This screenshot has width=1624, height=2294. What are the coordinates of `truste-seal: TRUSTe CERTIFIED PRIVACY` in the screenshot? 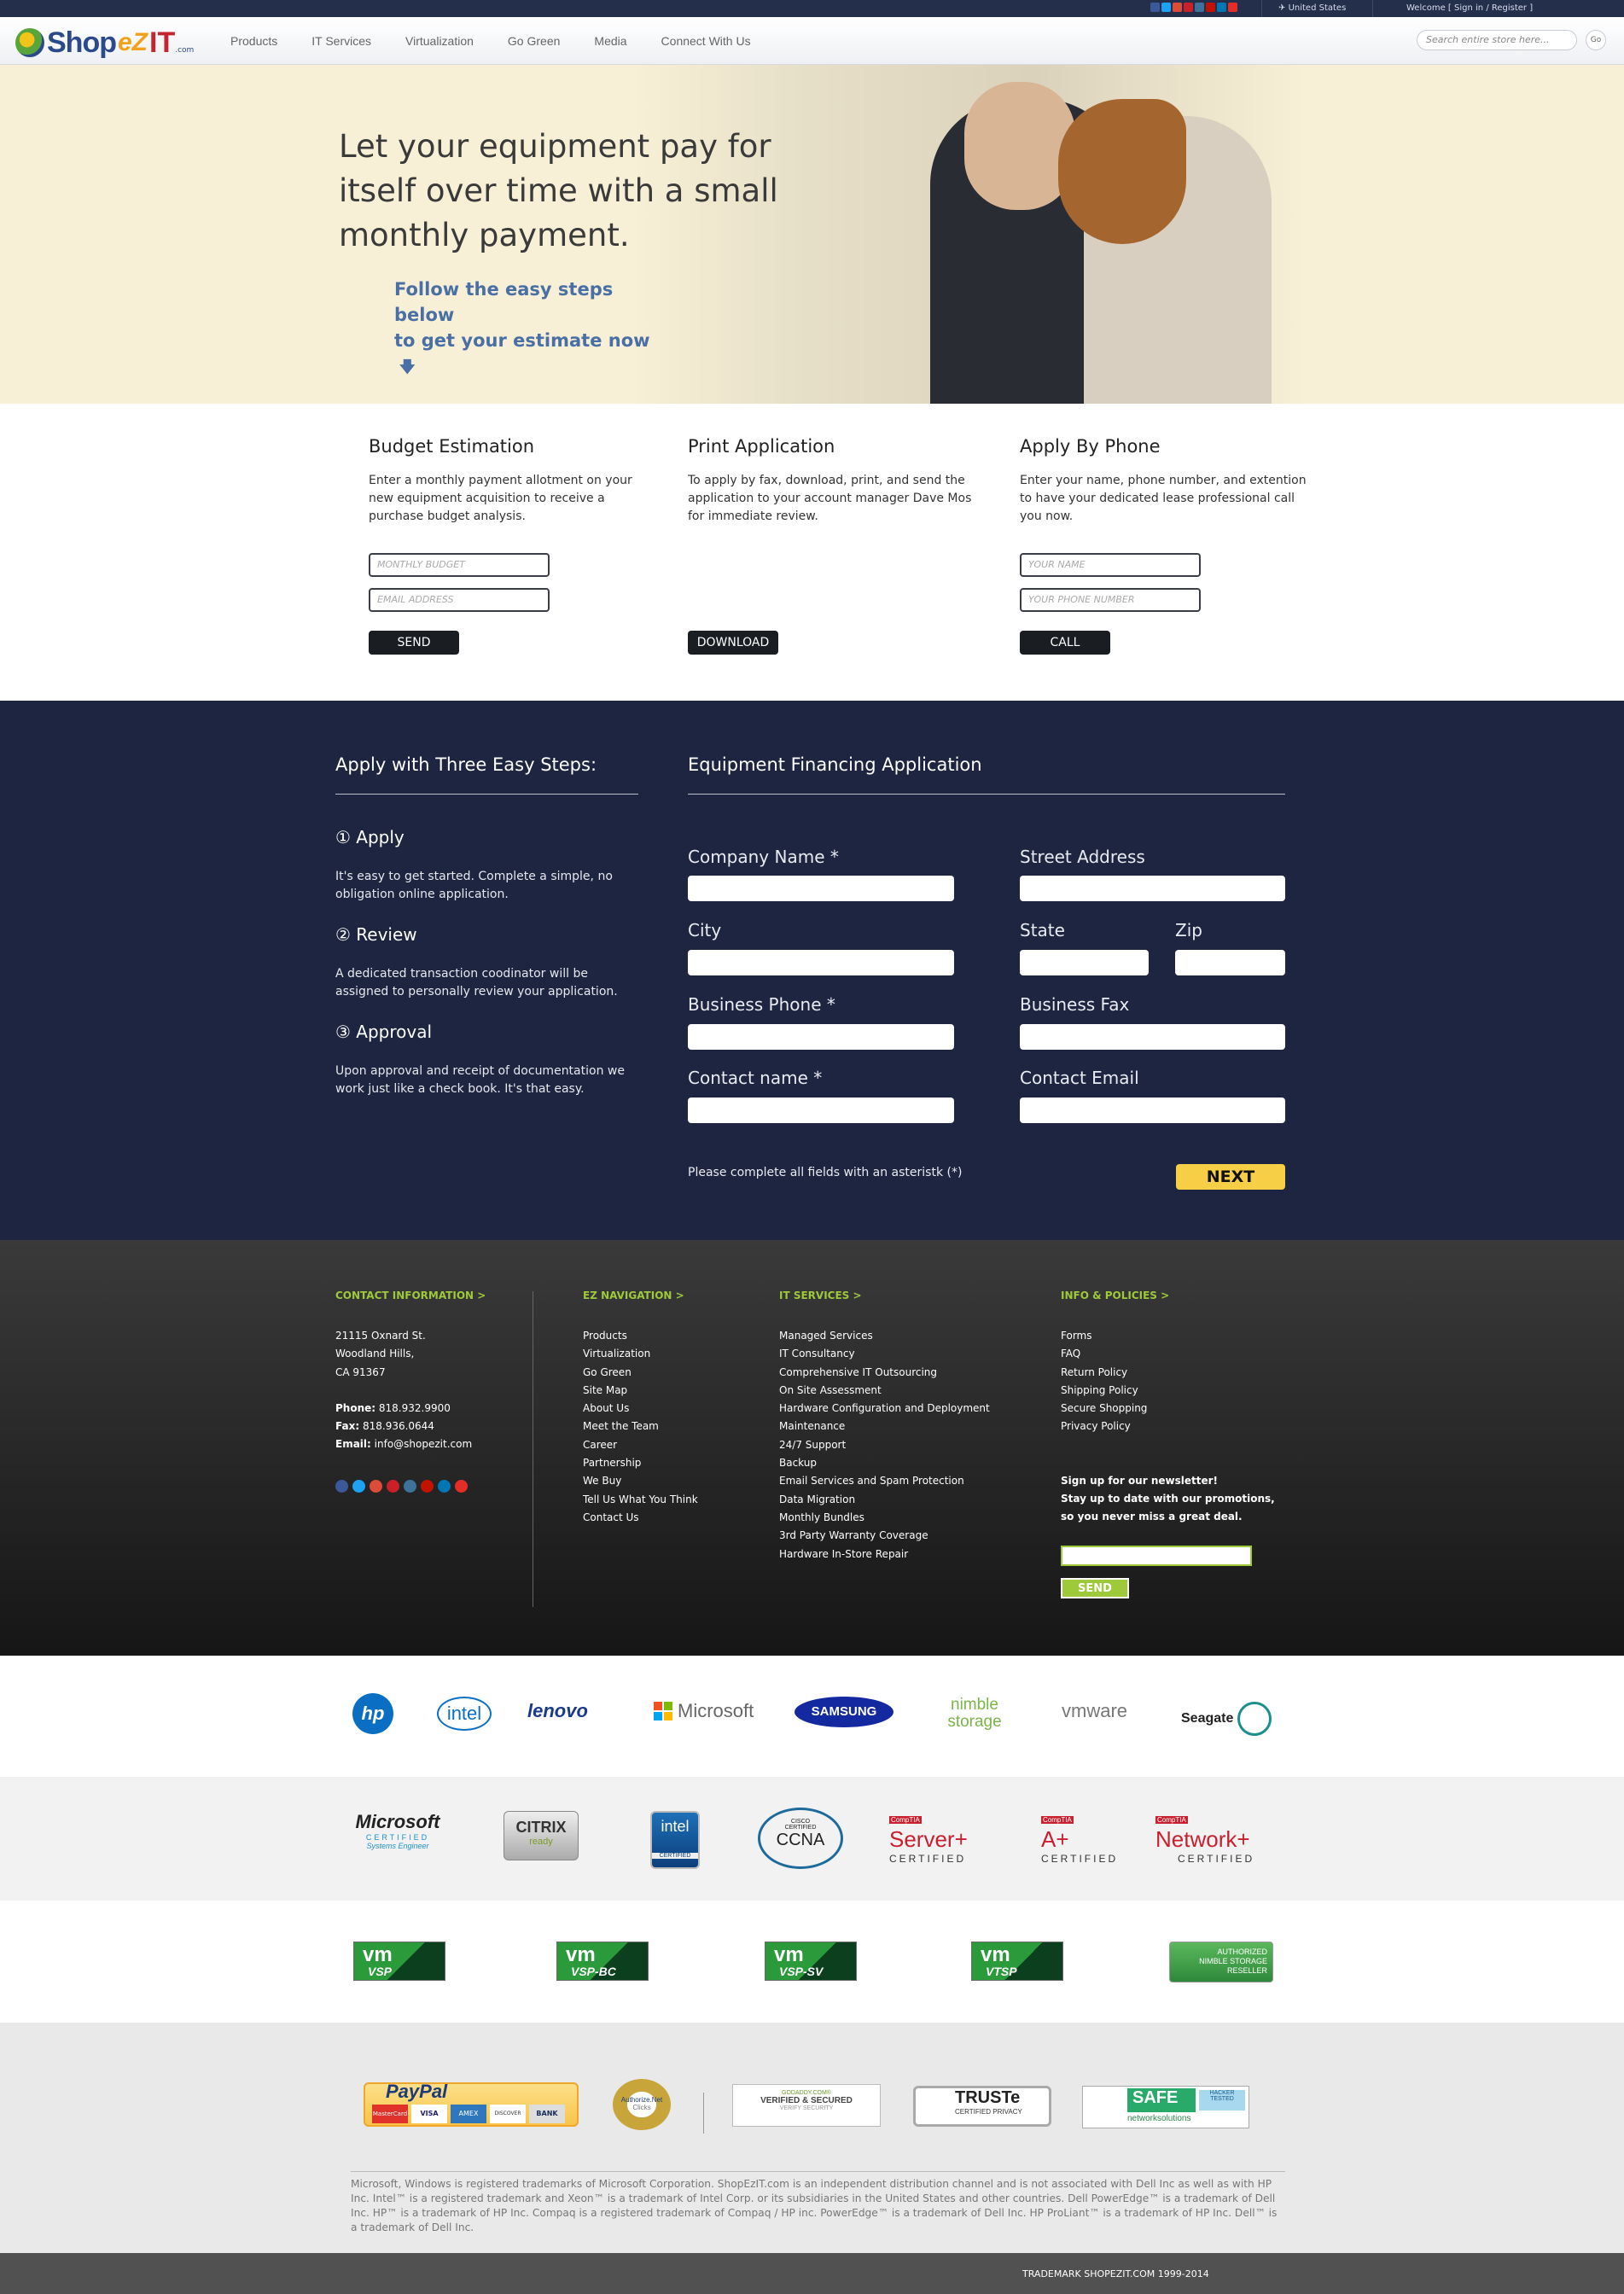 It's located at (982, 2106).